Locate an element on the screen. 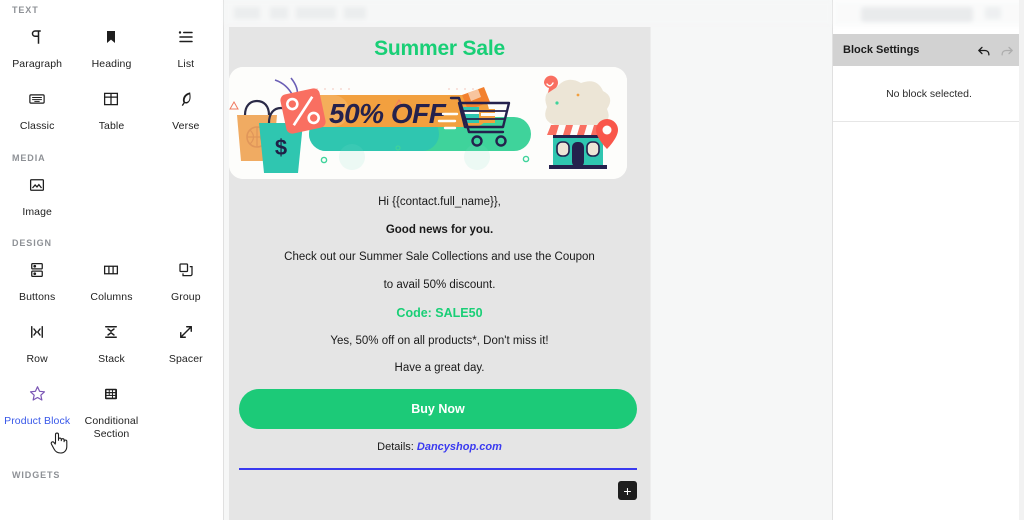 This screenshot has height=520, width=1024. image-icon is located at coordinates (37, 185).